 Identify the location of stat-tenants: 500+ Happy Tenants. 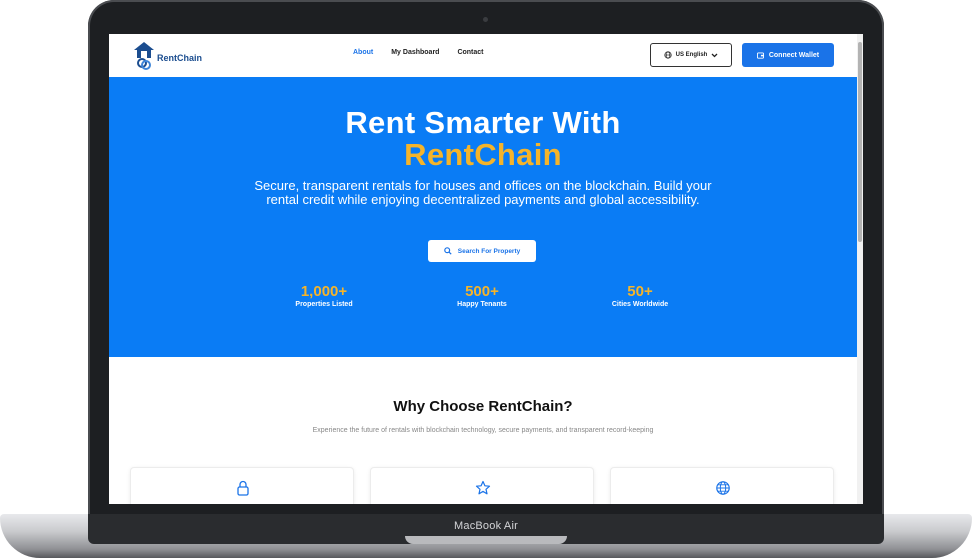
(482, 295).